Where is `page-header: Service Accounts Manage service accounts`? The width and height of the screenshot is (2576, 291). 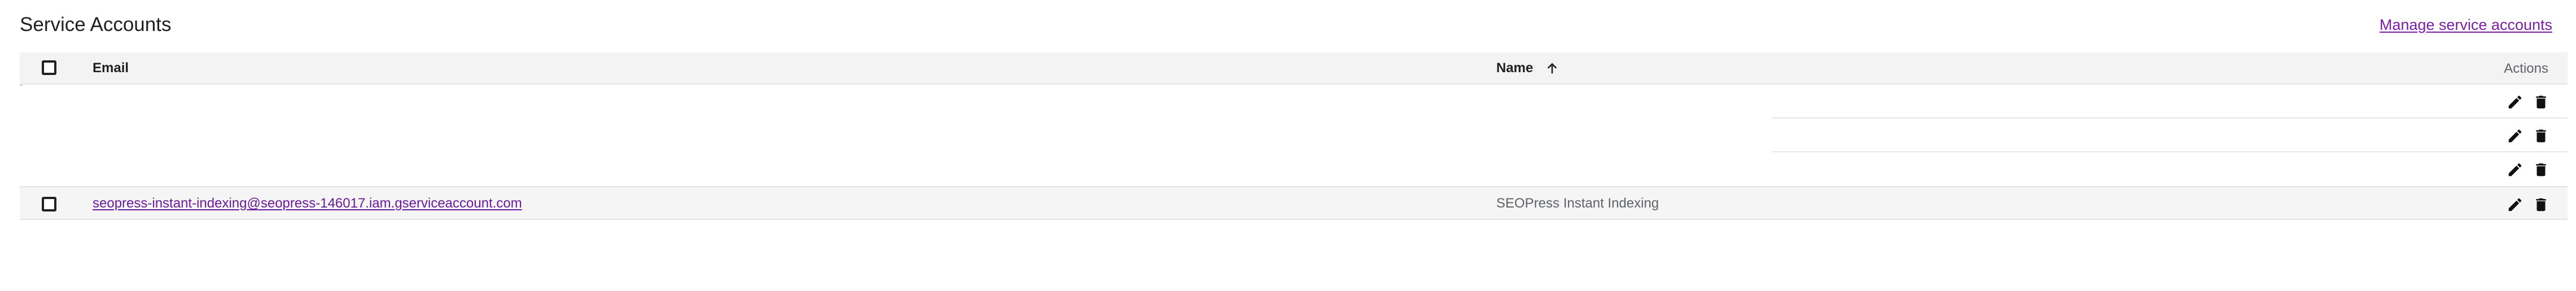
page-header: Service Accounts Manage service accounts is located at coordinates (1286, 24).